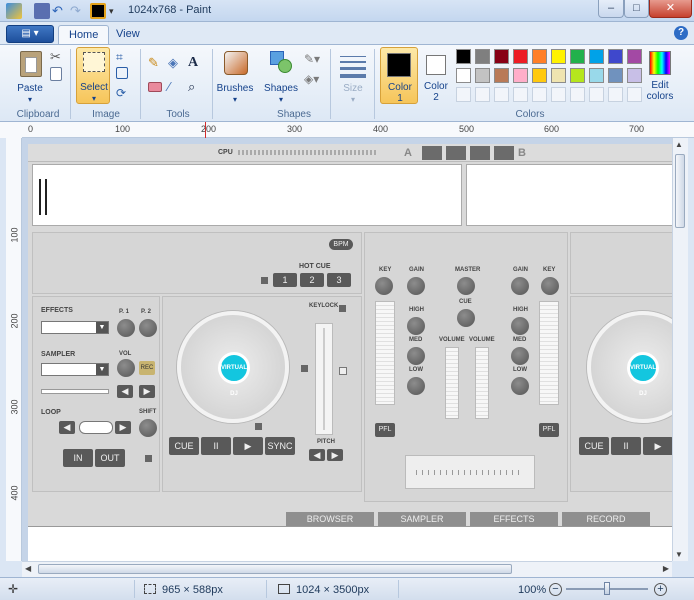 This screenshot has width=694, height=600. I want to click on color-picker-icon: ⁄, so click(176, 87).